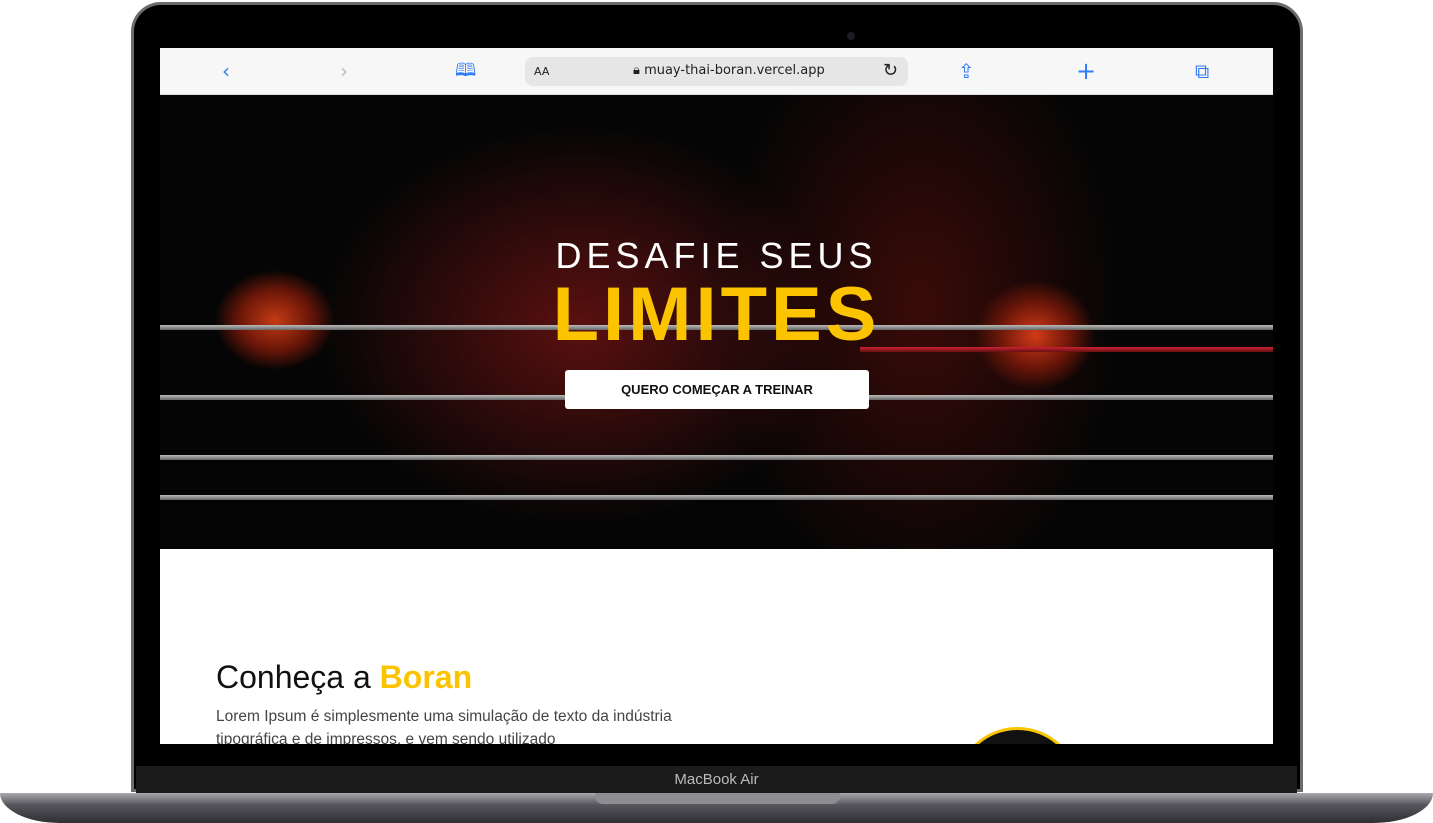 This screenshot has height=823, width=1433. Describe the element at coordinates (716, 314) in the screenshot. I see `hero-title: LIMITES` at that location.